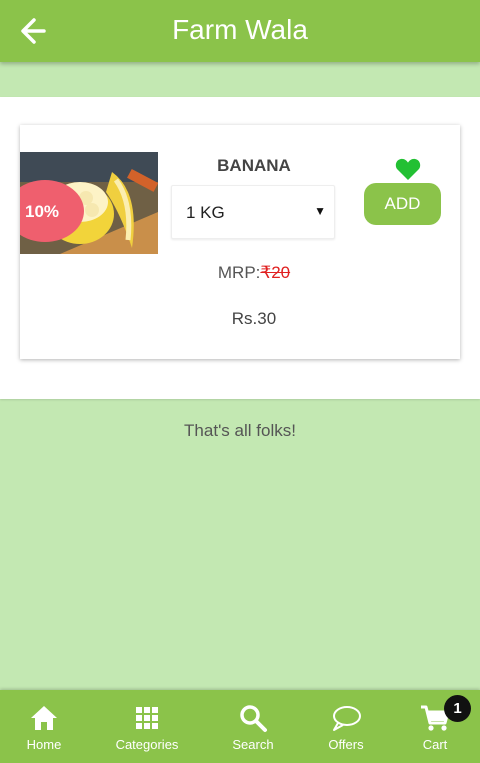 The image size is (480, 763). What do you see at coordinates (147, 744) in the screenshot?
I see `nav-label-categories: Categories` at bounding box center [147, 744].